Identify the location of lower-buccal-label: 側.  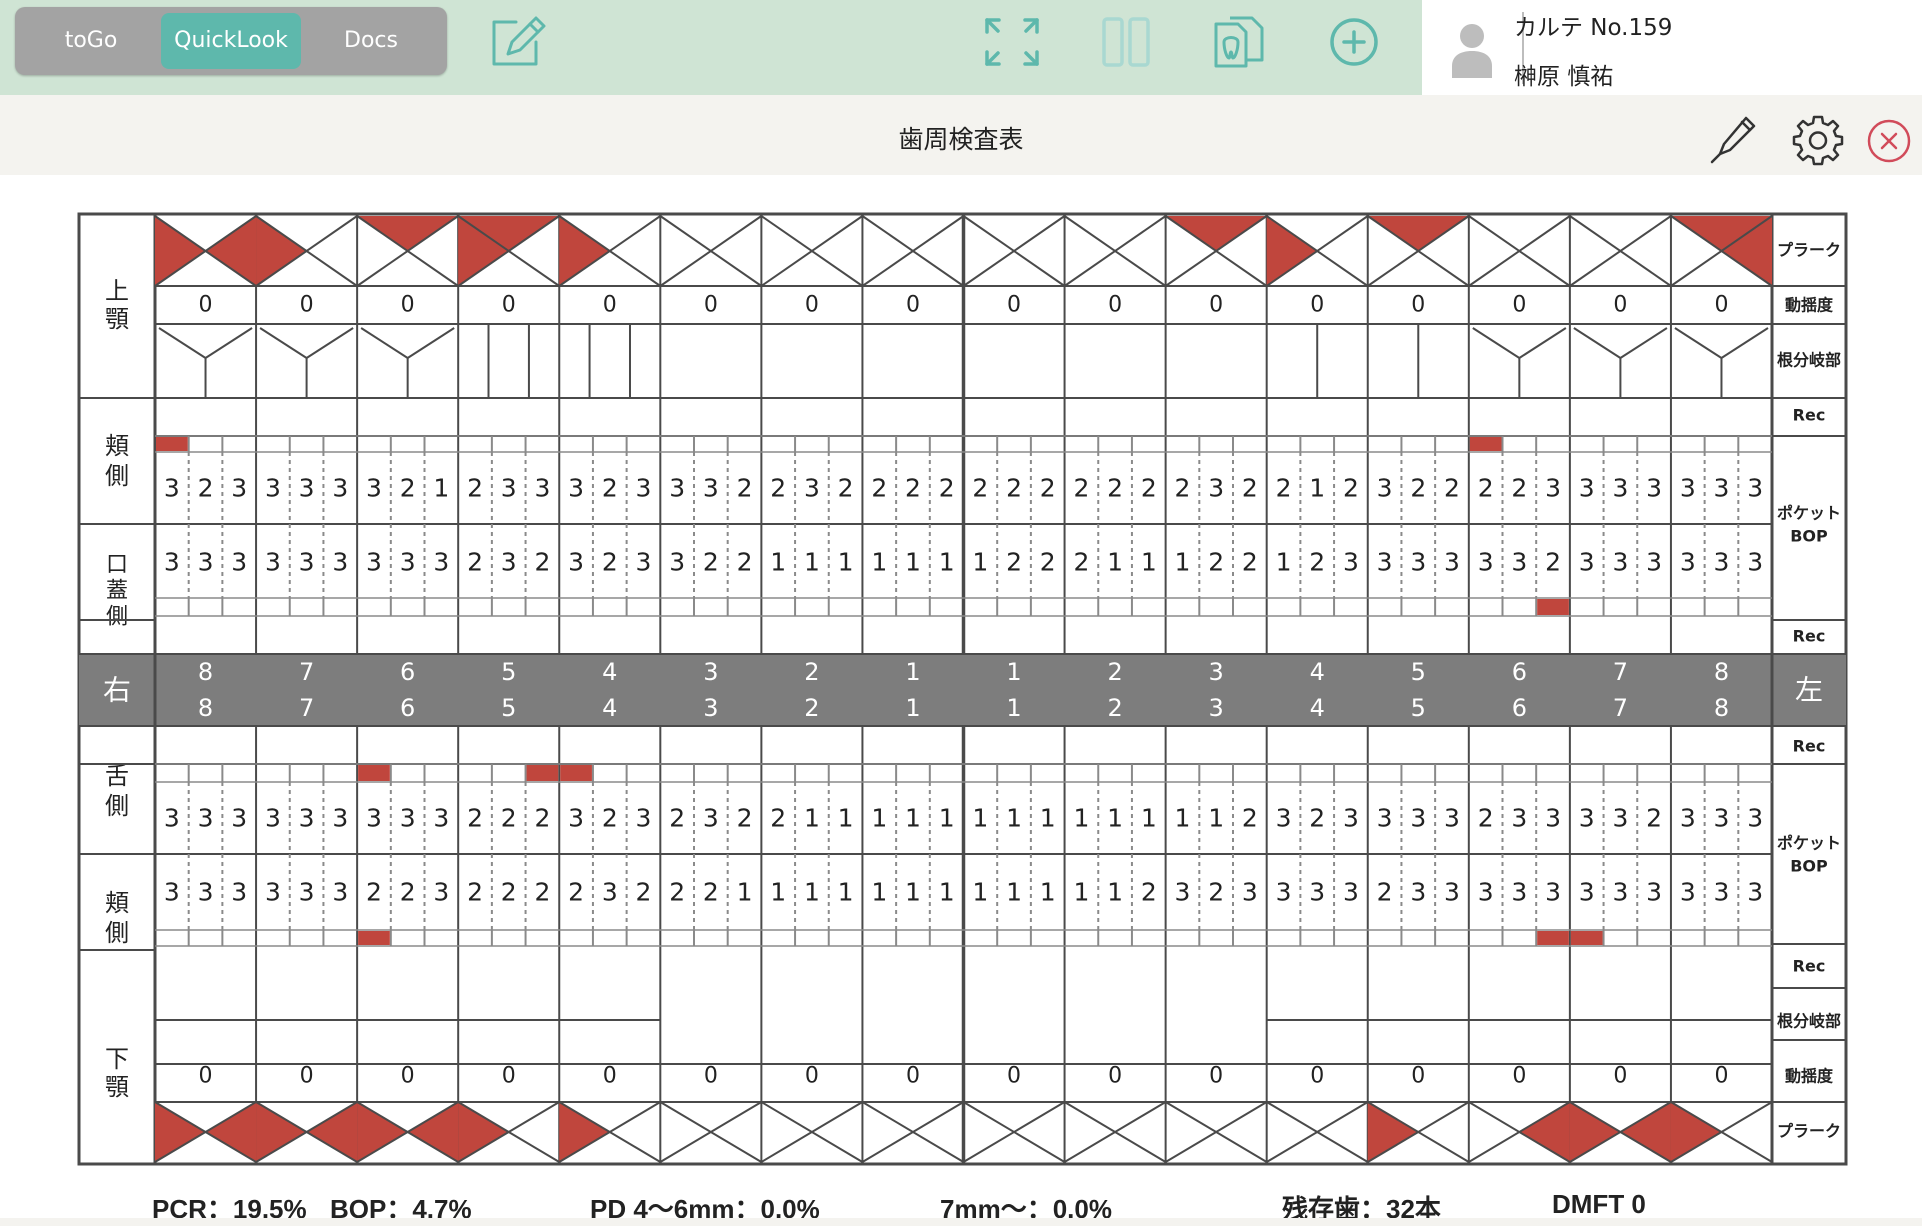
(117, 933).